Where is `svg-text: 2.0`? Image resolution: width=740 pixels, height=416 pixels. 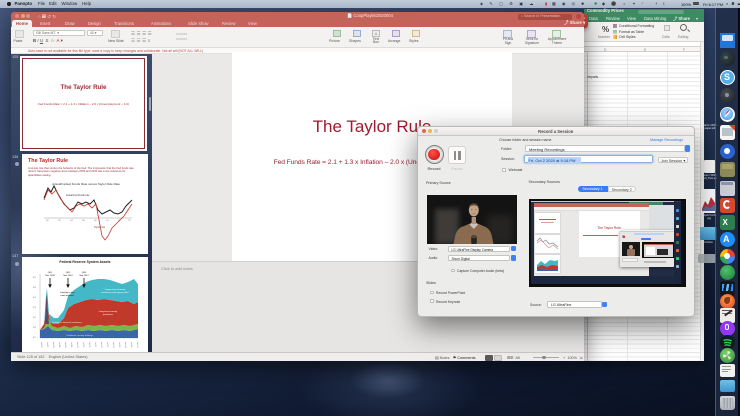
svg-text: 2.0 is located at coordinates (35, 318).